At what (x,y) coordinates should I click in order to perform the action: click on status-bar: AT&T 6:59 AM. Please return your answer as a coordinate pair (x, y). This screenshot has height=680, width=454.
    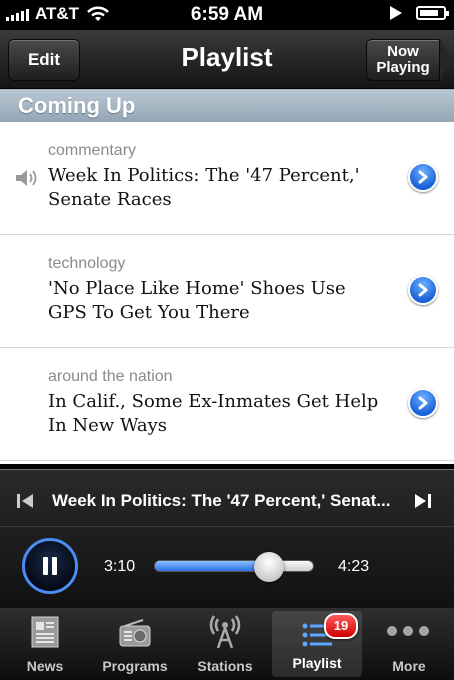
    Looking at the image, I should click on (227, 15).